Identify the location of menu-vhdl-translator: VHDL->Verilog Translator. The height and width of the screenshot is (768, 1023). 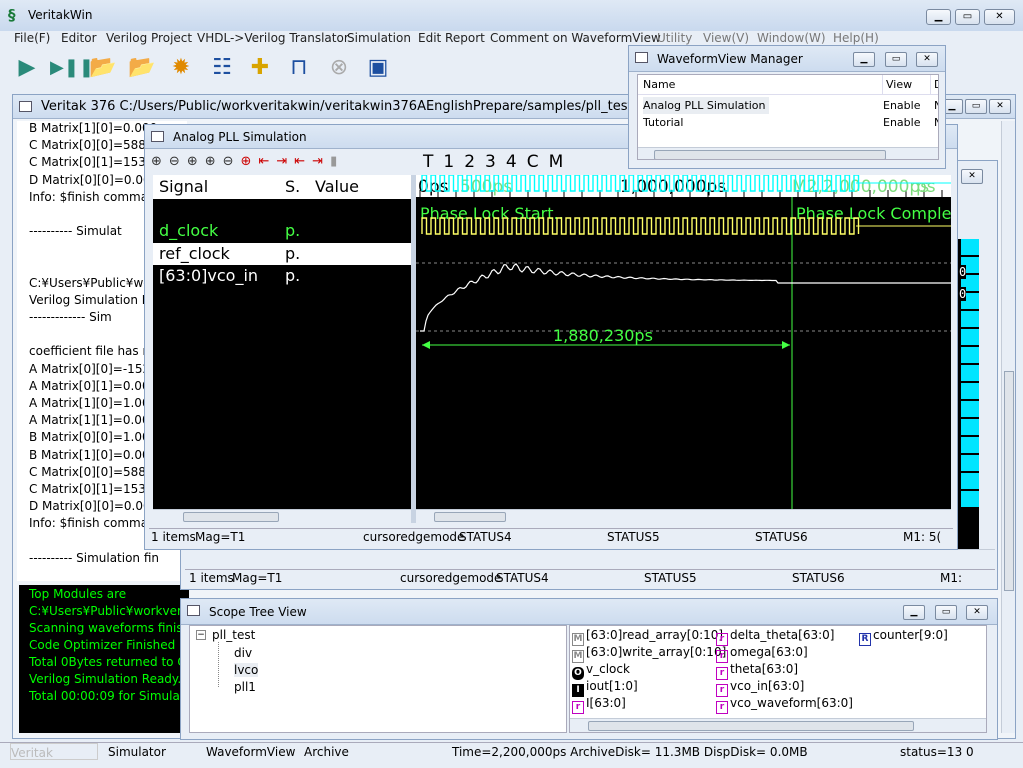
(273, 38).